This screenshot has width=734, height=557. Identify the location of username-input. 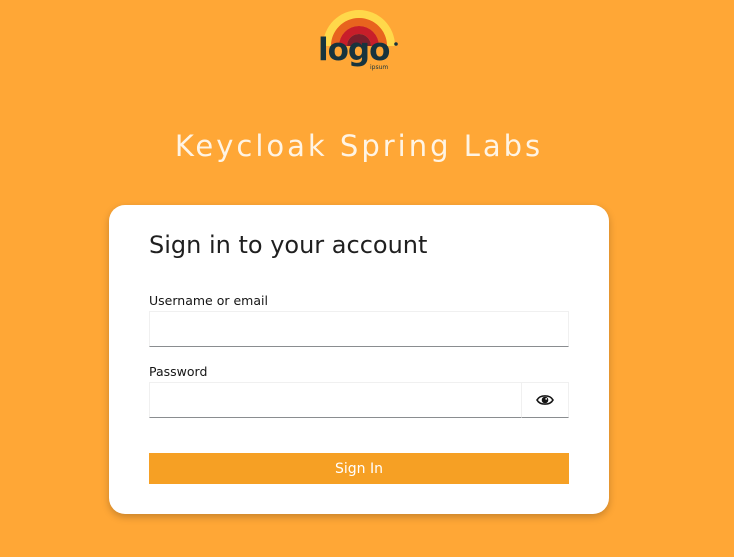
(359, 329).